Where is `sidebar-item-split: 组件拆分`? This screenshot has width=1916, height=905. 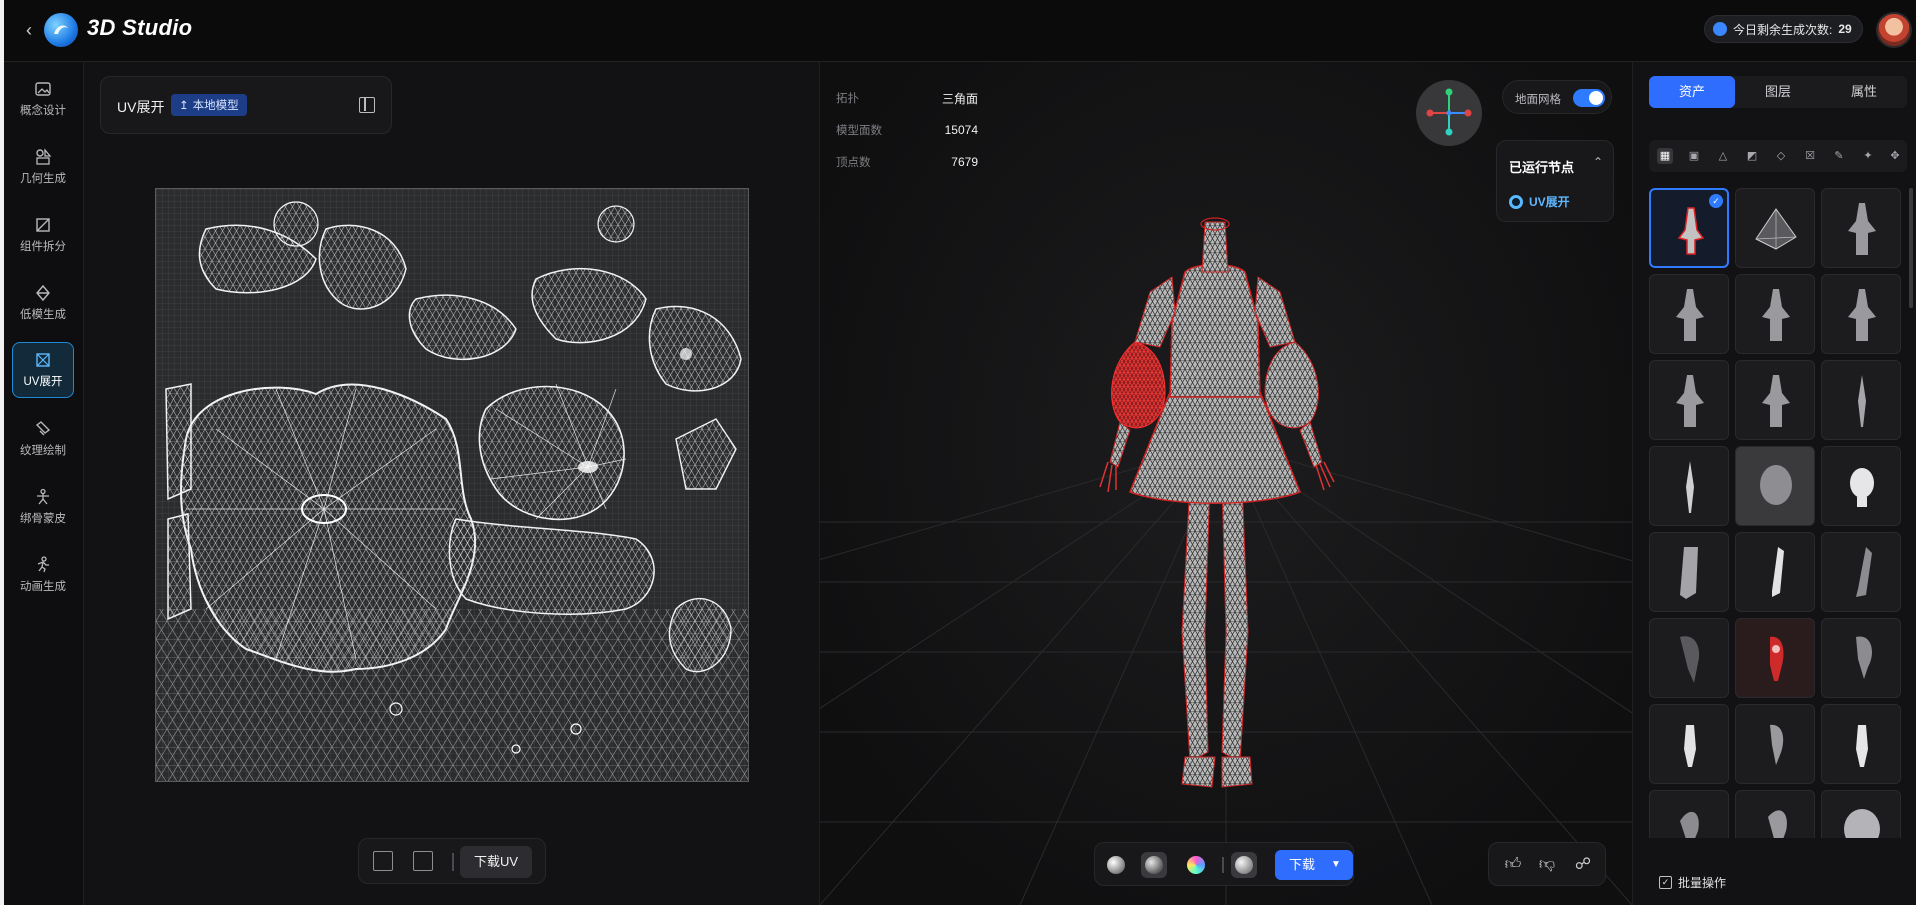 sidebar-item-split: 组件拆分 is located at coordinates (43, 236).